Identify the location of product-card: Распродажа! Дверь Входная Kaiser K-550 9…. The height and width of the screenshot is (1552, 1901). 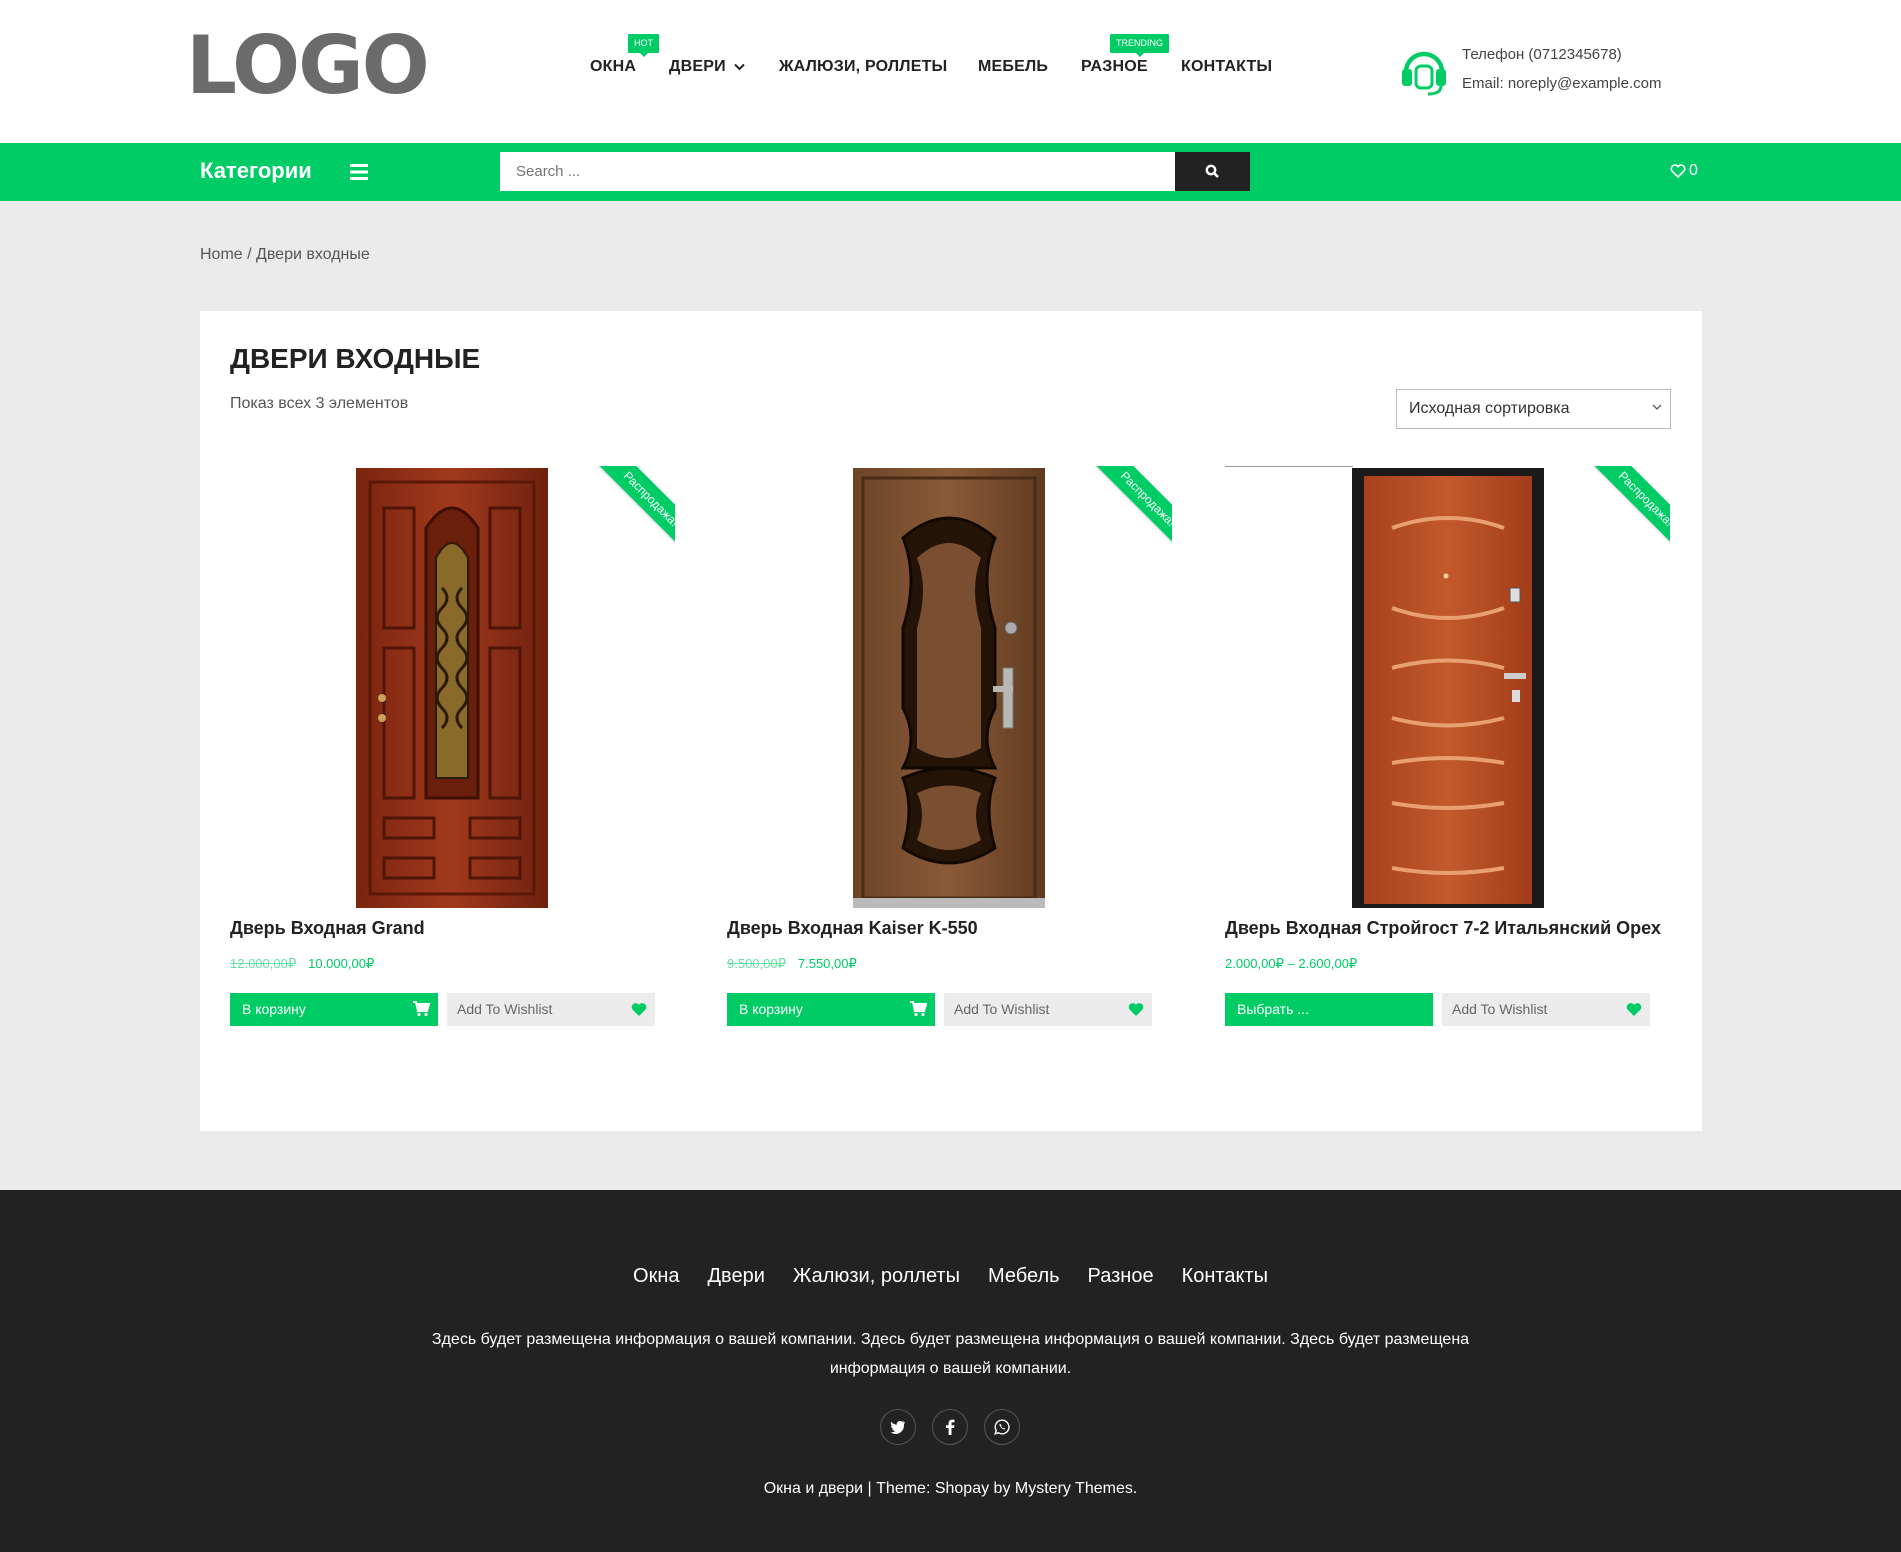
(949, 756).